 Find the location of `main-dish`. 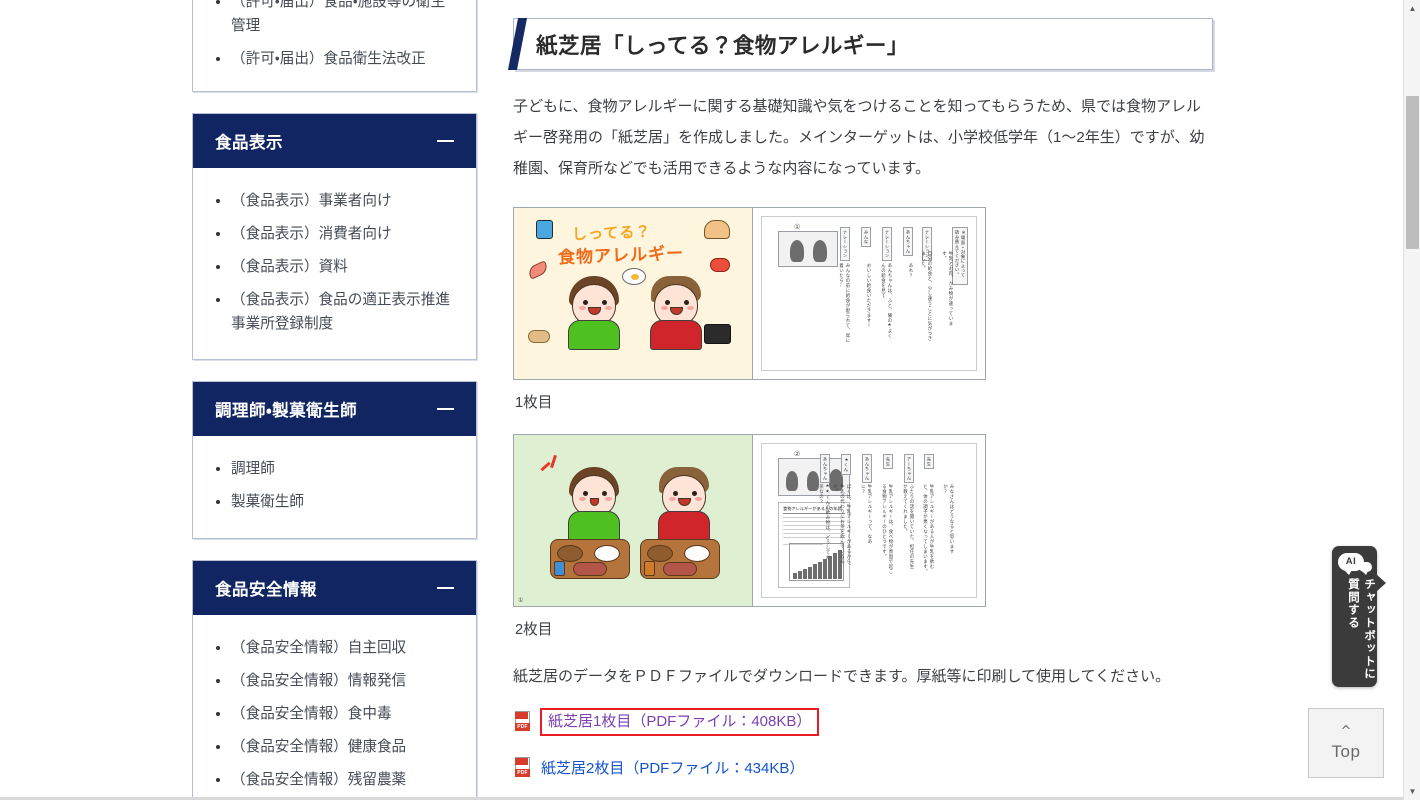

main-dish is located at coordinates (680, 568).